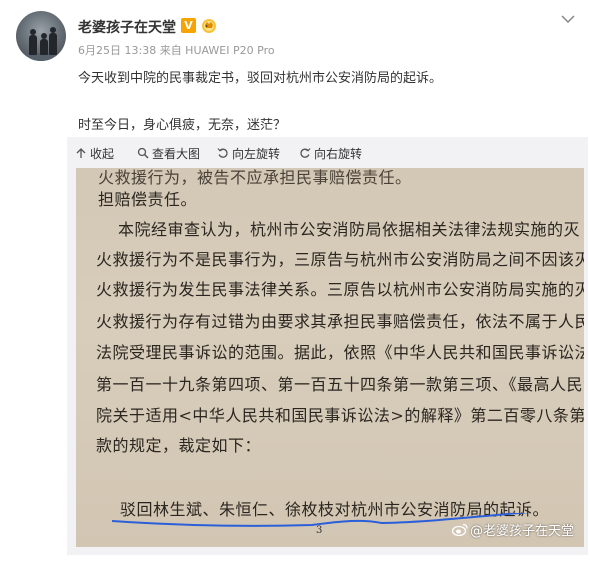 This screenshot has width=590, height=567. Describe the element at coordinates (176, 50) in the screenshot. I see `post-meta: 6月25日 13:38 来自 HUAWEI P20 Pro` at that location.